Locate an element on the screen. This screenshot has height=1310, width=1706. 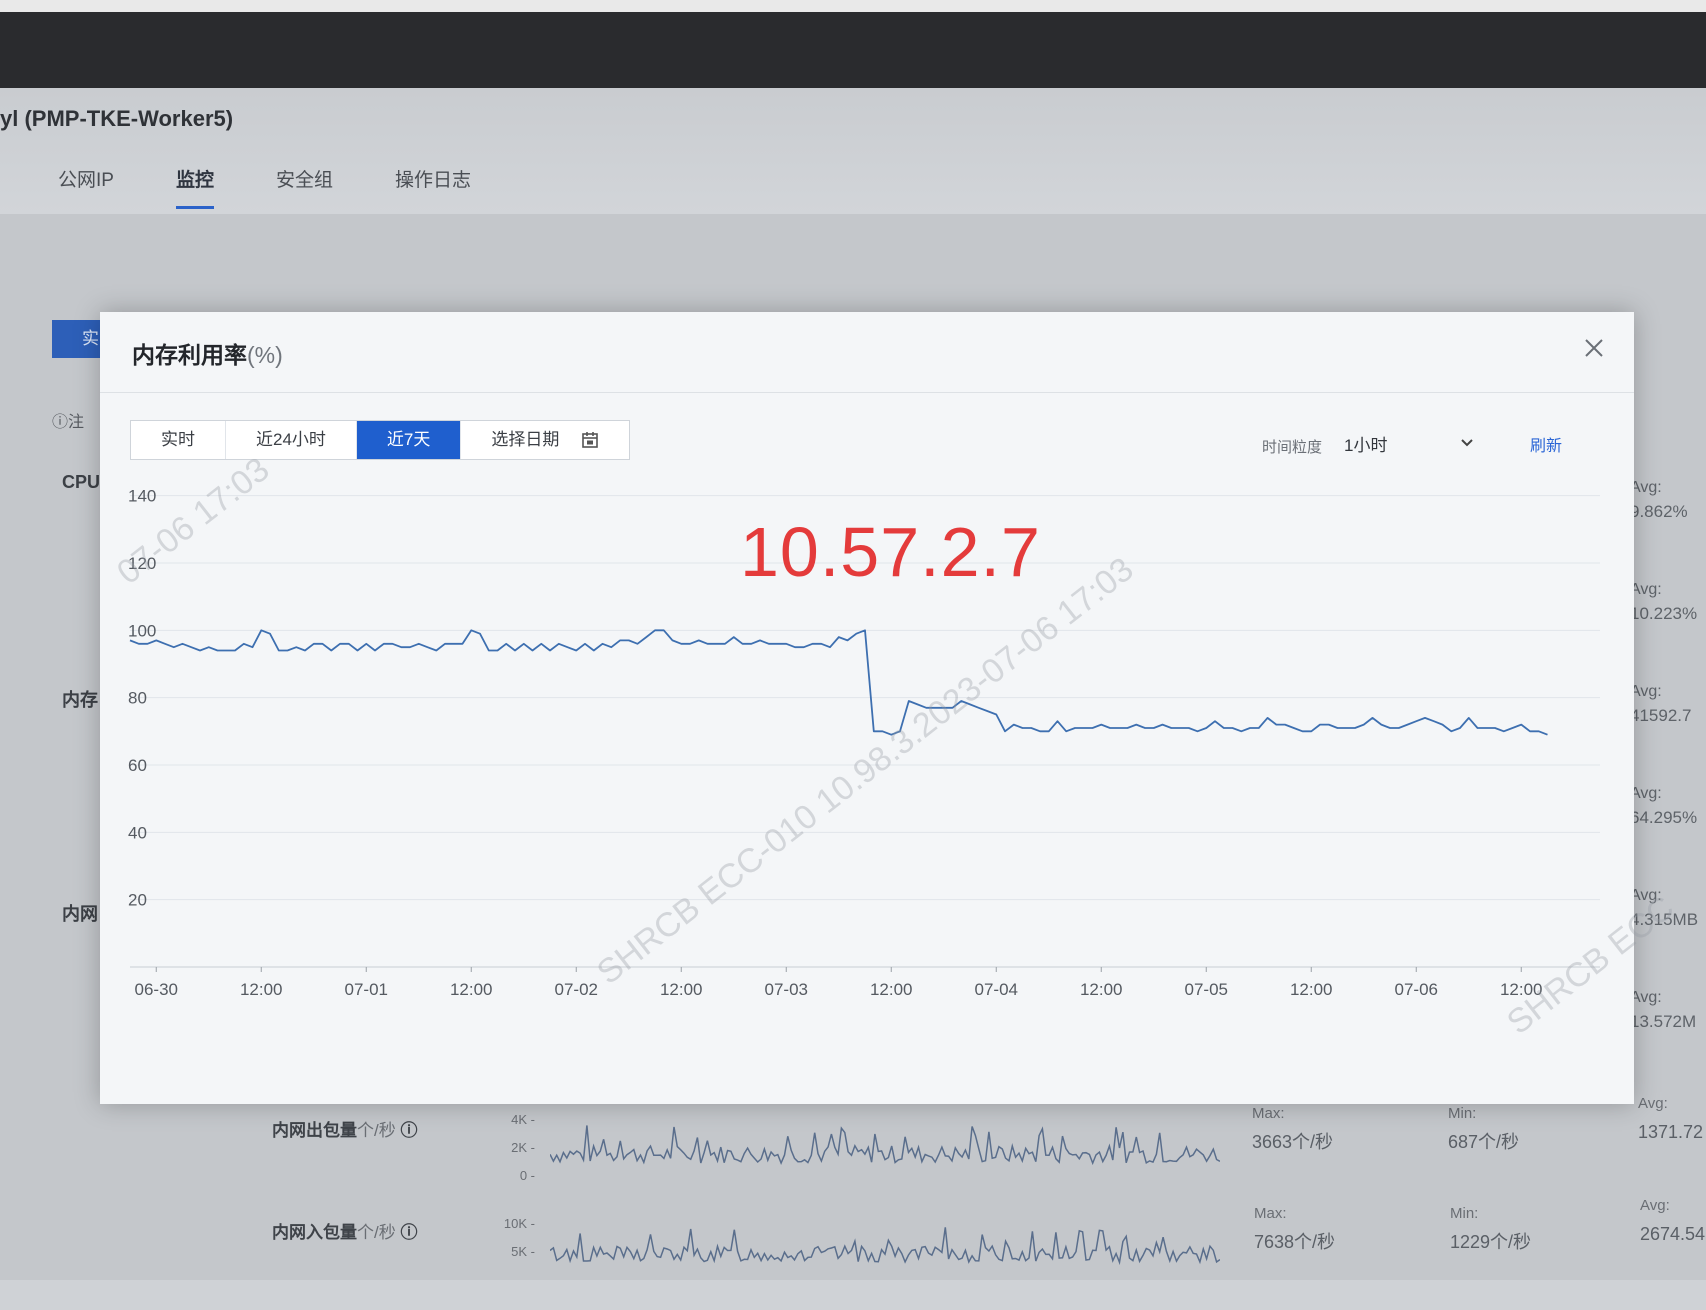
modal-divider is located at coordinates (867, 392).